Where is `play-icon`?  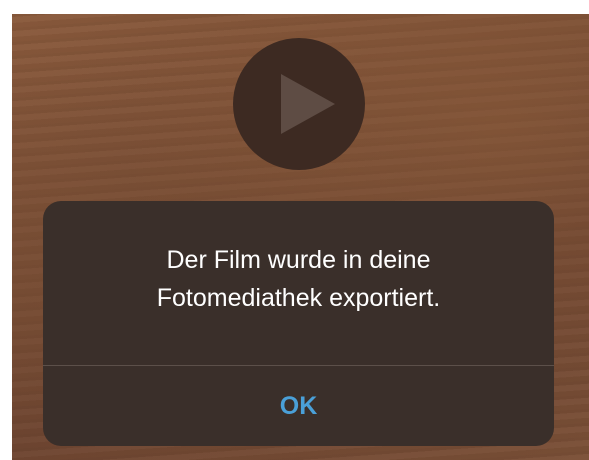
play-icon is located at coordinates (308, 104).